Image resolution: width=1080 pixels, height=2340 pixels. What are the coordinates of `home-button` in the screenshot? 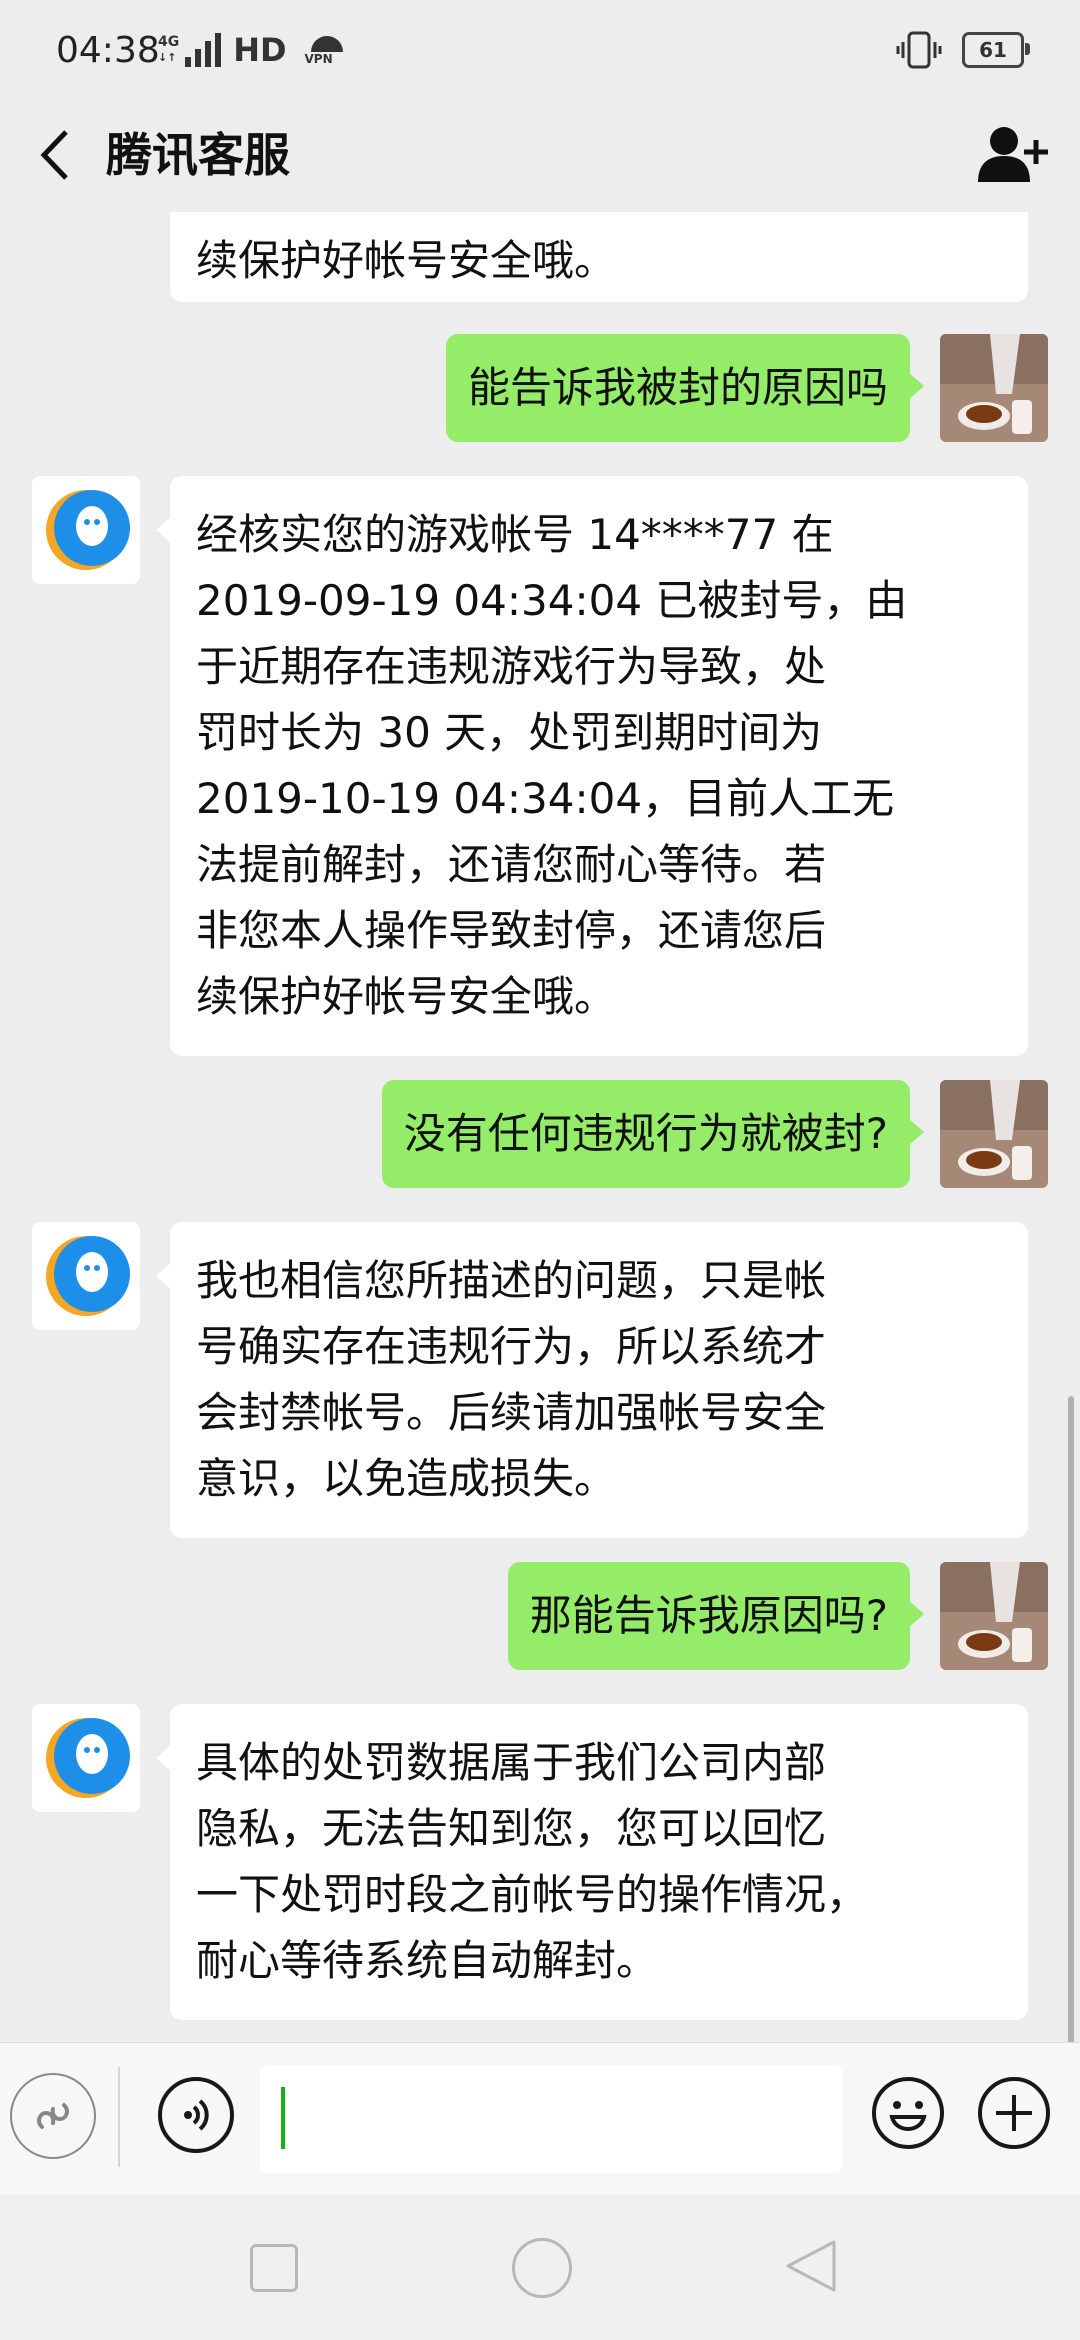 It's located at (542, 2268).